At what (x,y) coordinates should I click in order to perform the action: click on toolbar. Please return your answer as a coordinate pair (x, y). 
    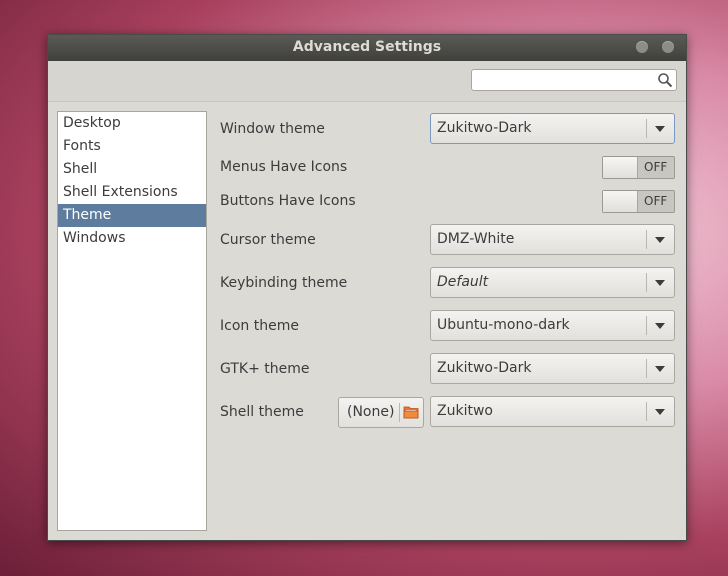
    Looking at the image, I should click on (367, 81).